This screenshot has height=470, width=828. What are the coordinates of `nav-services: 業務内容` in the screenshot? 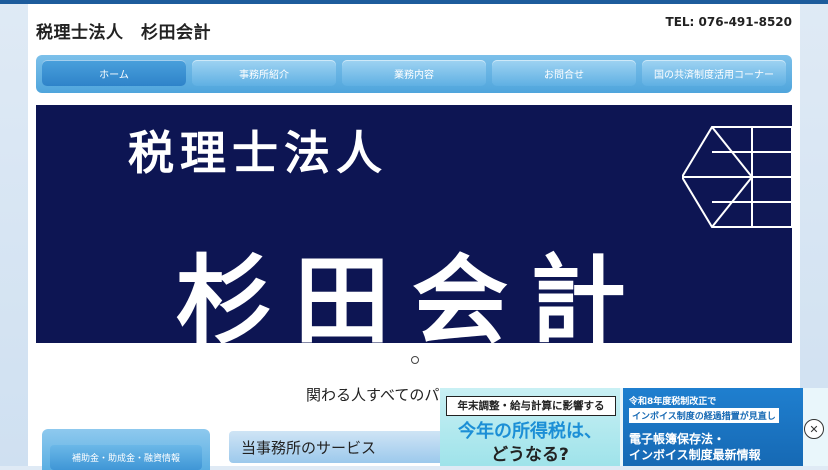 It's located at (414, 73).